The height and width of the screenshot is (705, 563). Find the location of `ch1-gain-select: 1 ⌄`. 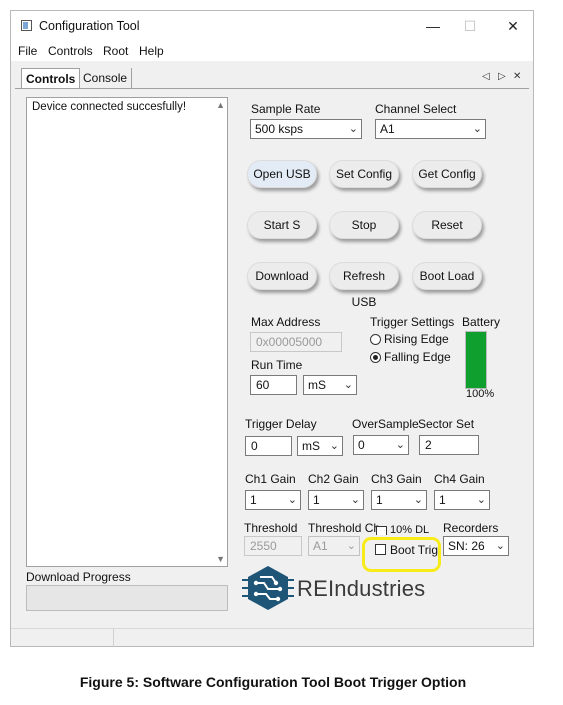

ch1-gain-select: 1 ⌄ is located at coordinates (273, 500).